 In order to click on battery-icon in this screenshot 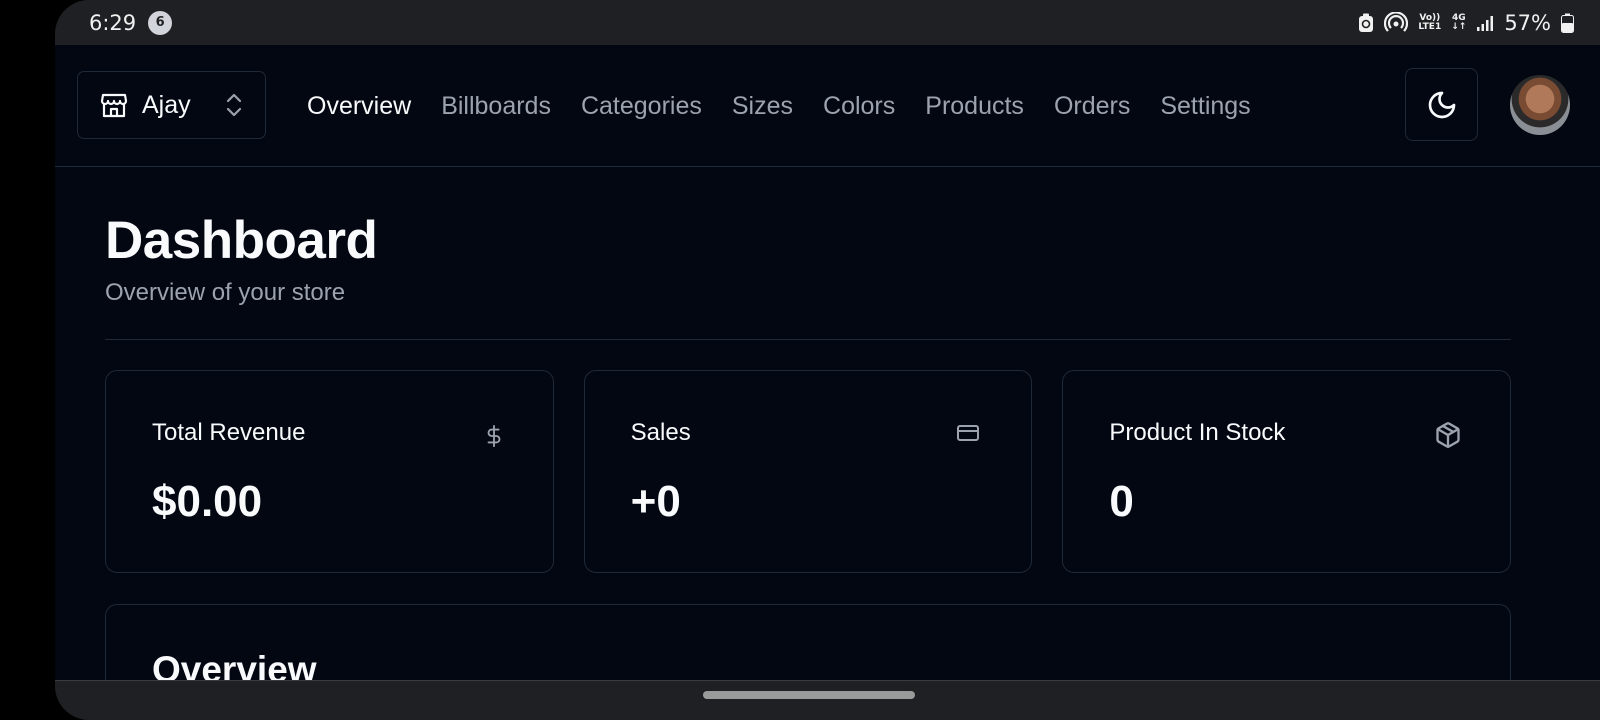, I will do `click(1567, 23)`.